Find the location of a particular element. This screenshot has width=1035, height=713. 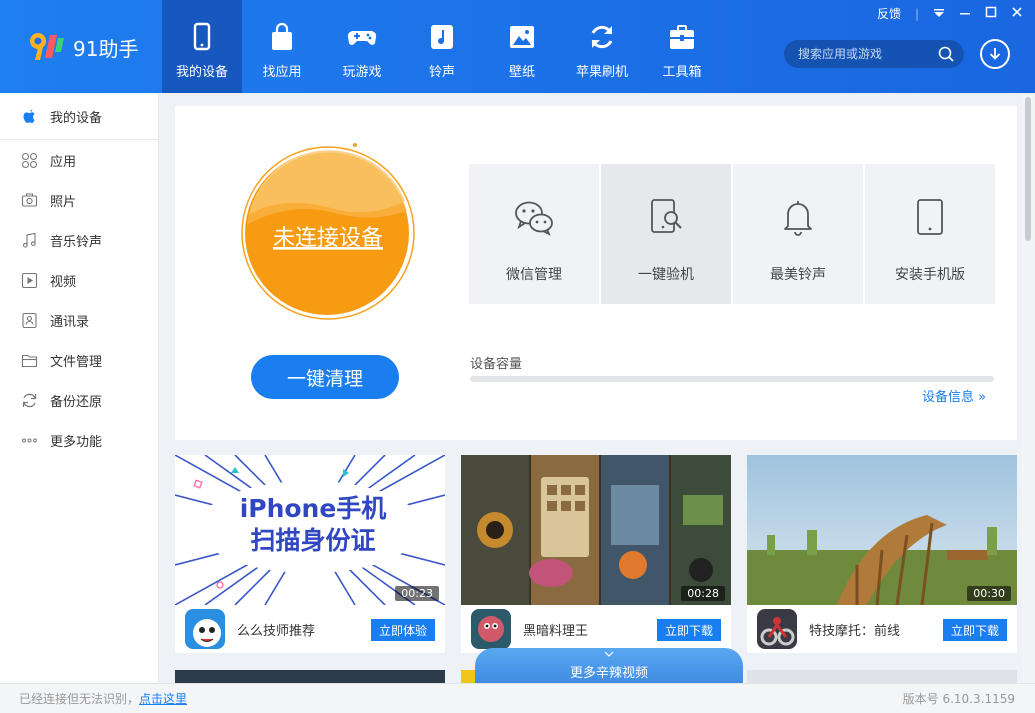

nav-toolbox: 工具箱 is located at coordinates (682, 46).